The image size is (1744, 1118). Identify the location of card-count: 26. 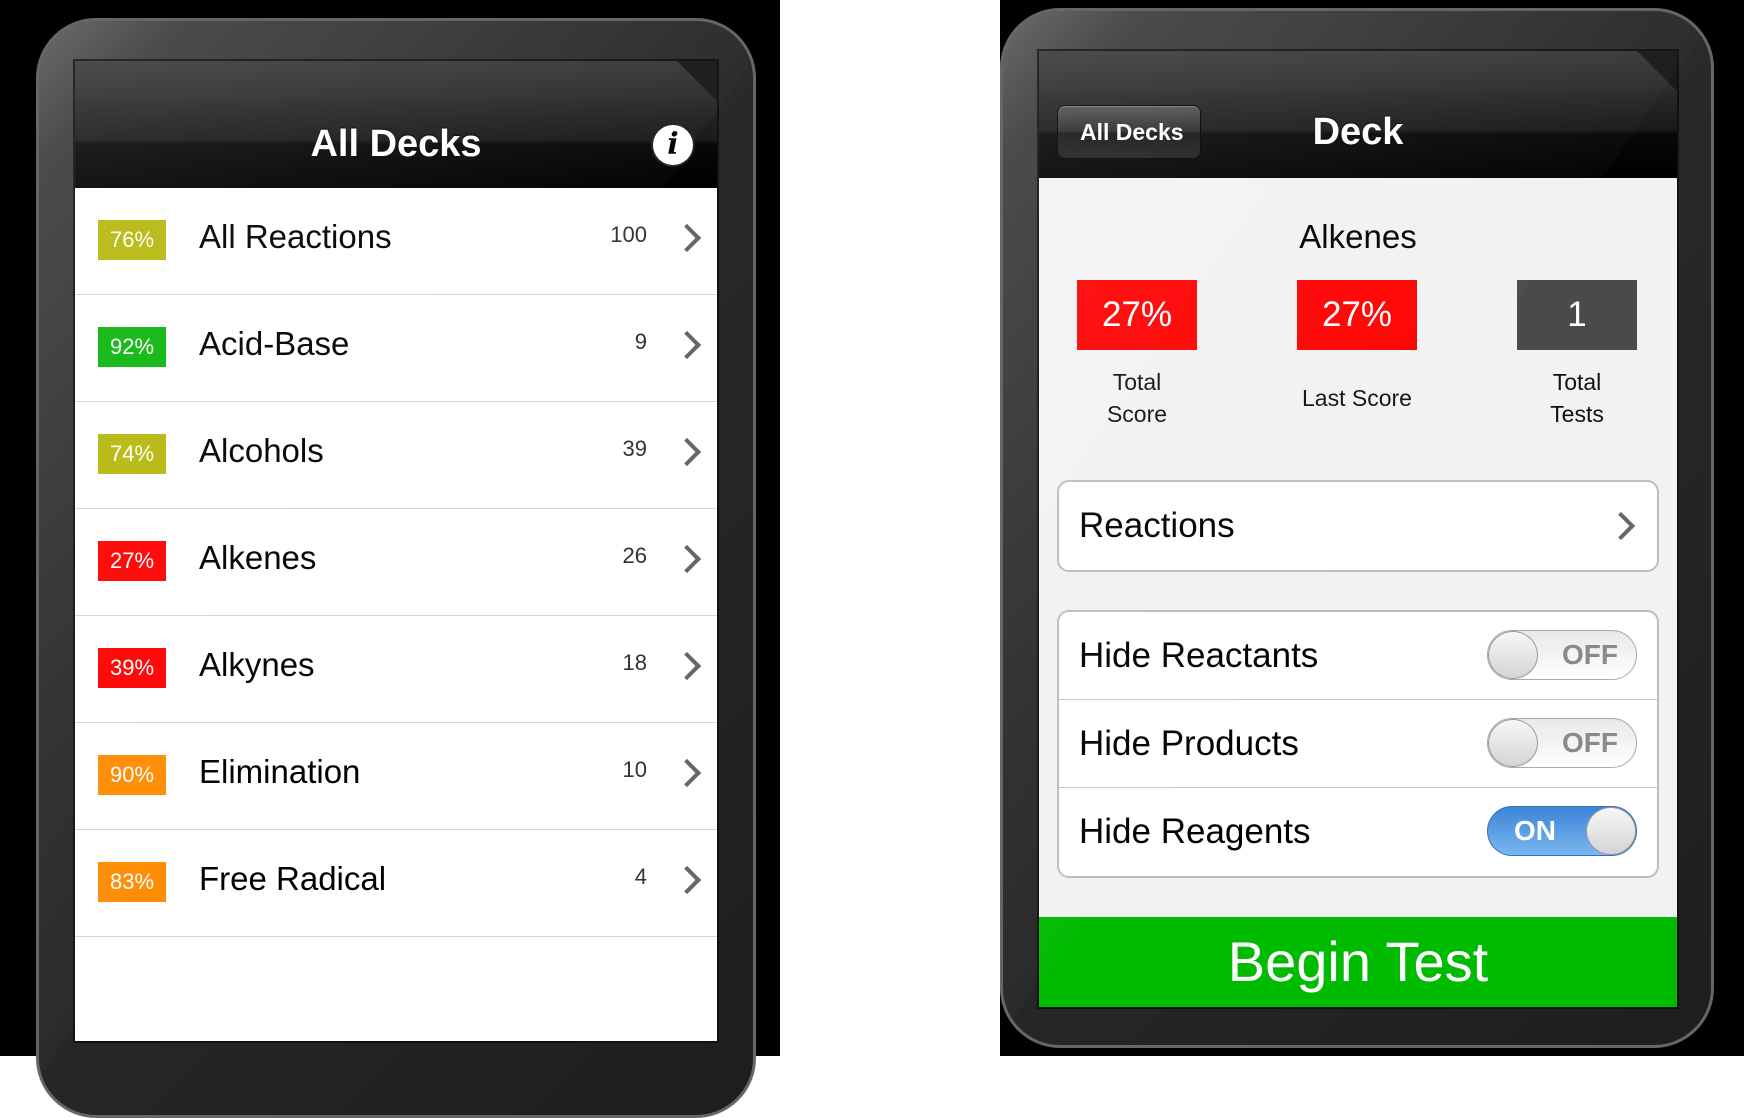
(634, 555).